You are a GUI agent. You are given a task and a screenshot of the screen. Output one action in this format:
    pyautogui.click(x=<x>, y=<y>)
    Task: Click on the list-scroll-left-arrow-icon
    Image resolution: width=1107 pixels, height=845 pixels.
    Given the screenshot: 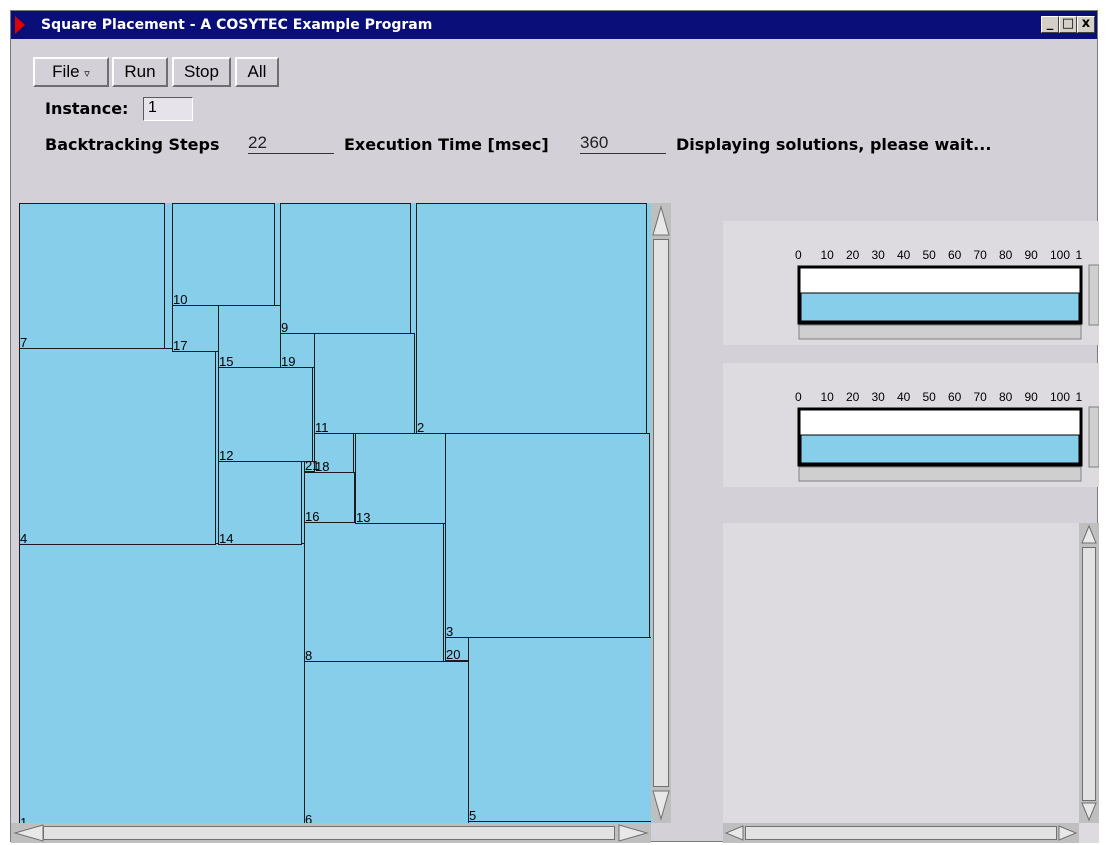 What is the action you would take?
    pyautogui.click(x=734, y=833)
    